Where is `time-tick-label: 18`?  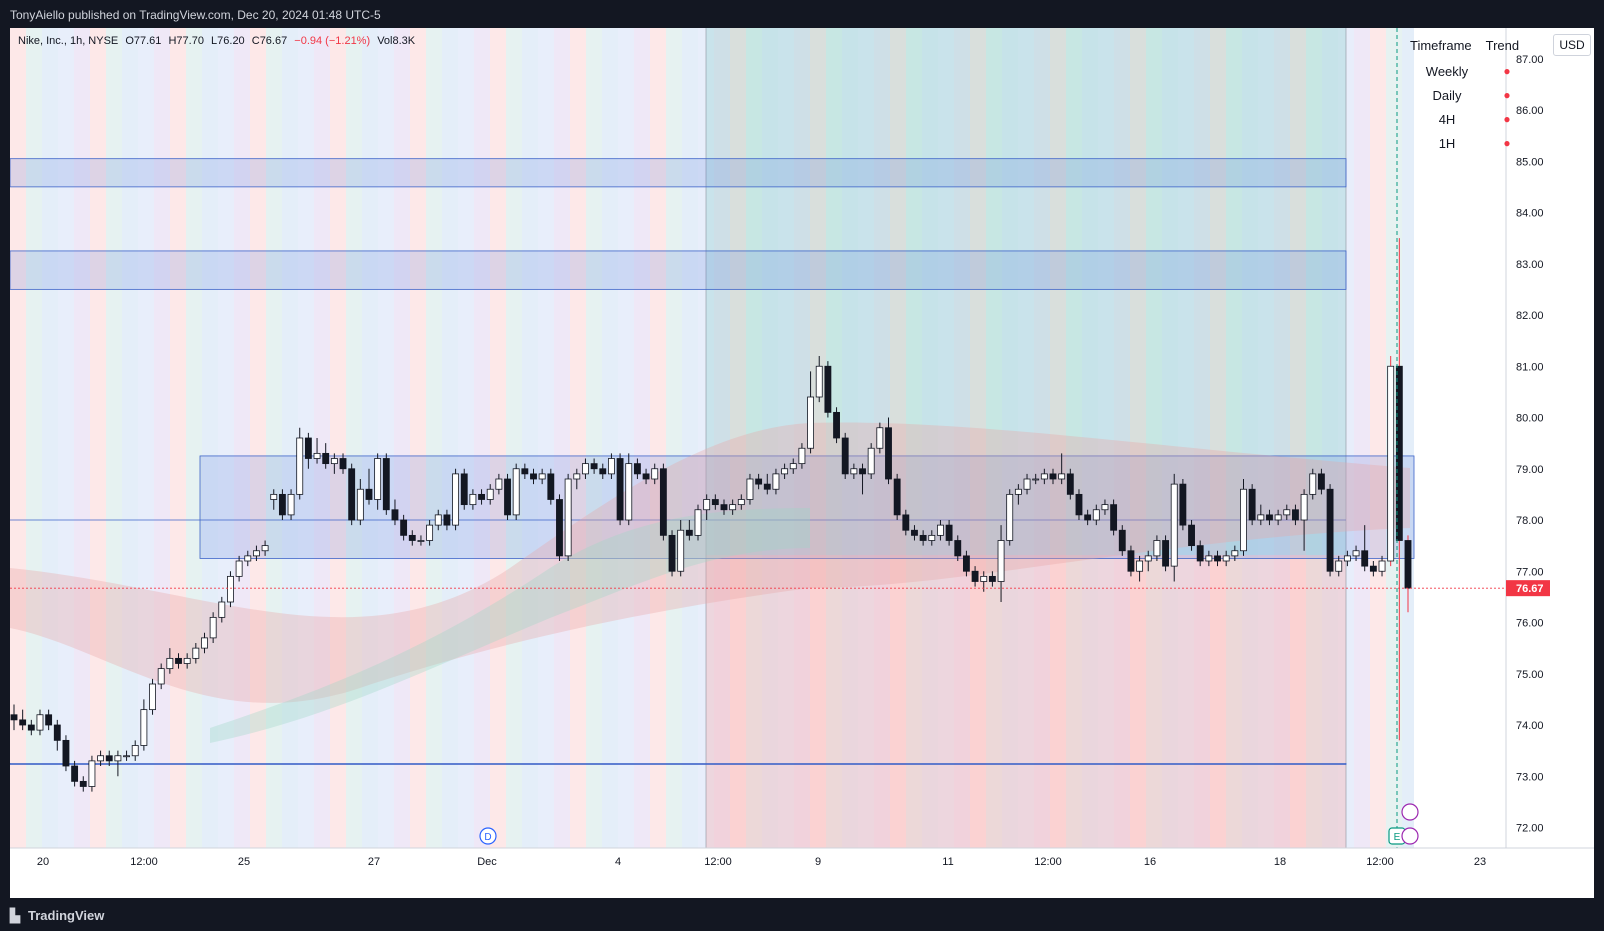
time-tick-label: 18 is located at coordinates (1280, 862).